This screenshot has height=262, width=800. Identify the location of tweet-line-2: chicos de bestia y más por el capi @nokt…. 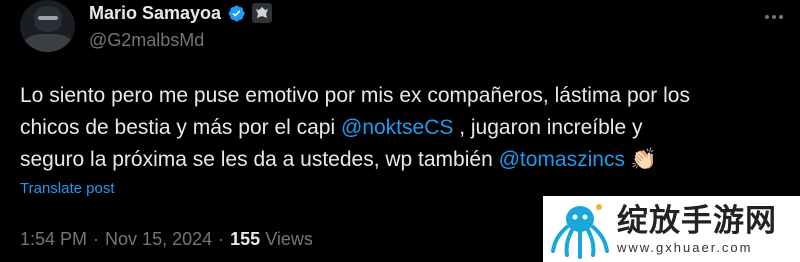
(405, 128).